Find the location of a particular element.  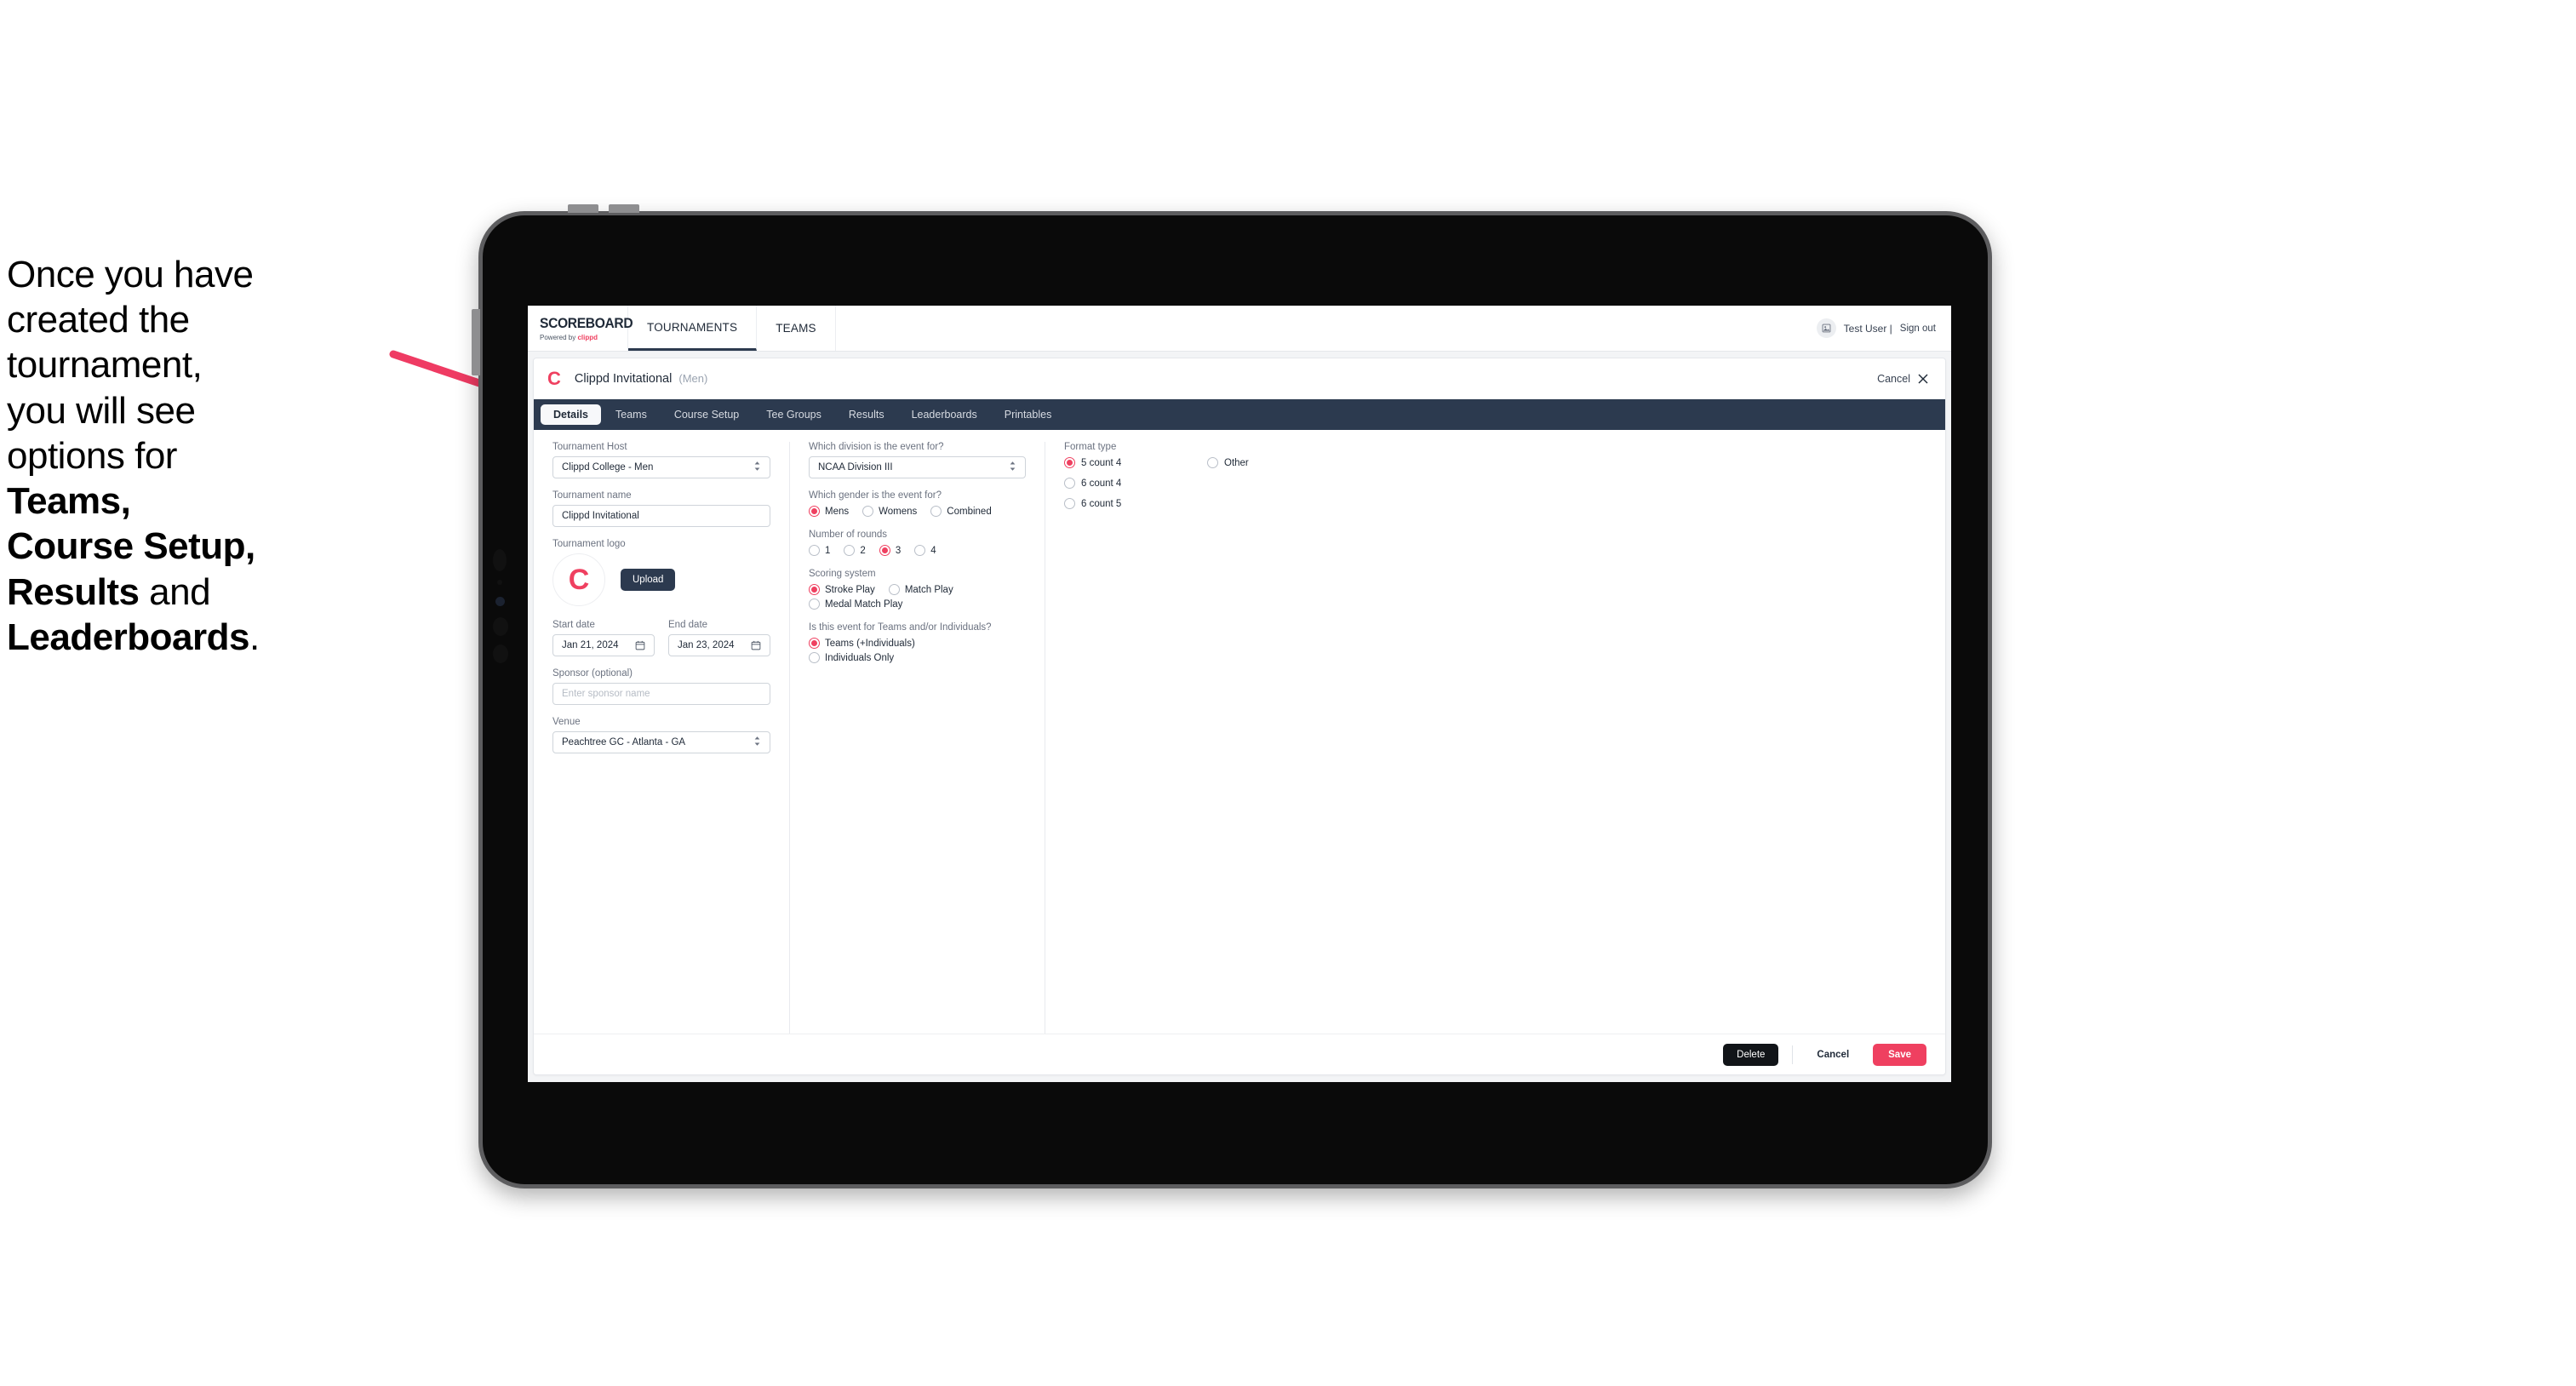

teams-individuals-option-teams: Teams (+Individuals) is located at coordinates (862, 643).